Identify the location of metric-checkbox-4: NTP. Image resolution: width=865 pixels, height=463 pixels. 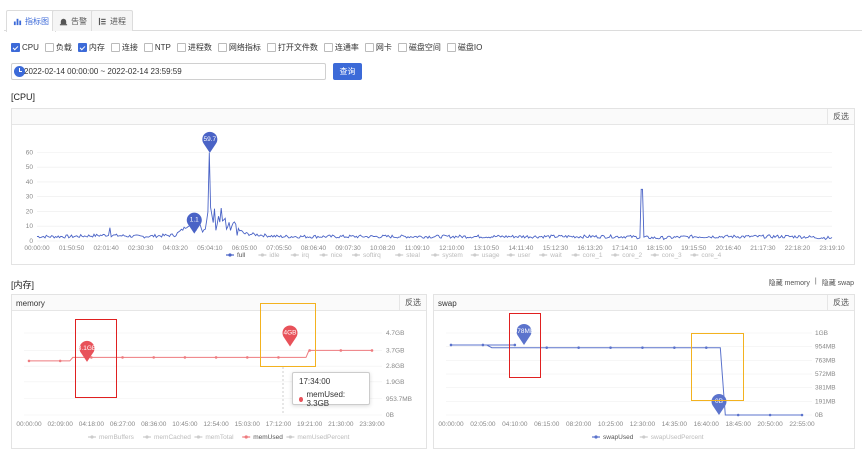
(157, 47).